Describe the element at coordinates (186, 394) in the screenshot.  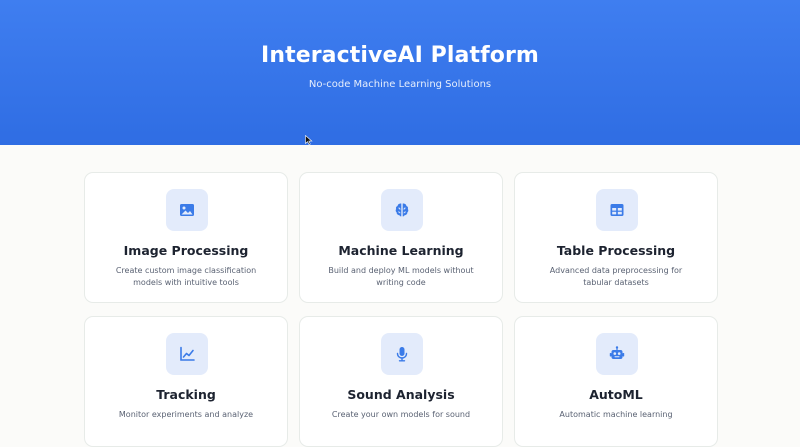
I see `card-title: Tracking` at that location.